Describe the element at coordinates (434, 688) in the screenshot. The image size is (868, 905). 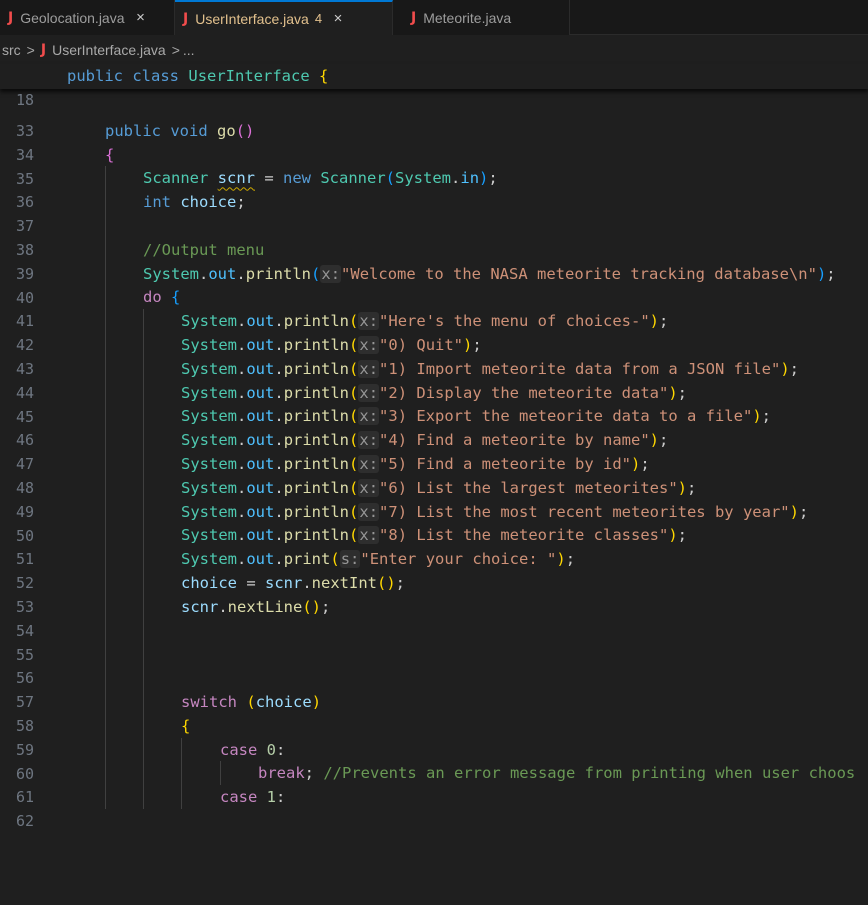
I see `code-line: 57` at that location.